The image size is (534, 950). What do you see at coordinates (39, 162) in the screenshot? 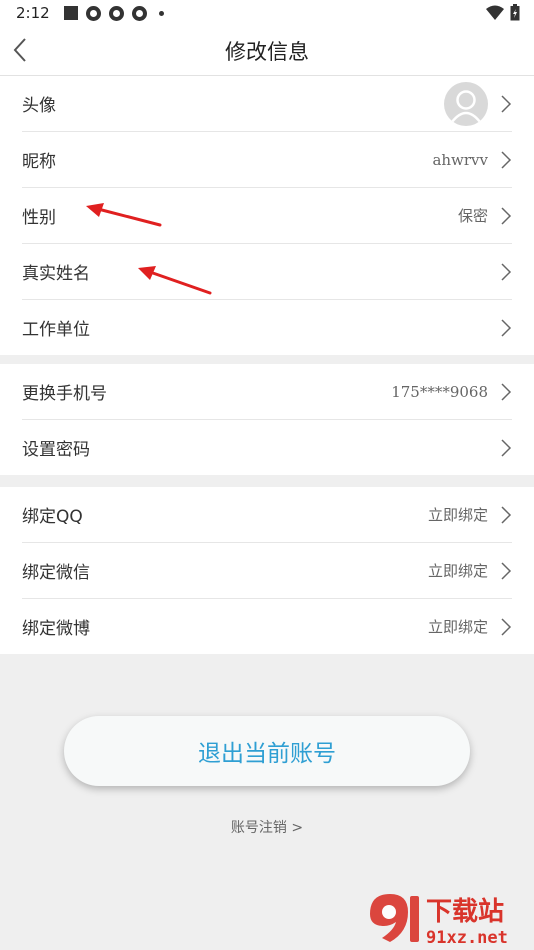
I see `nickname-label: 昵称` at bounding box center [39, 162].